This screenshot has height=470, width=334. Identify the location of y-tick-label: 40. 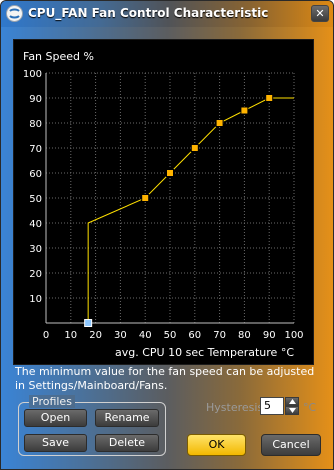
(35, 224).